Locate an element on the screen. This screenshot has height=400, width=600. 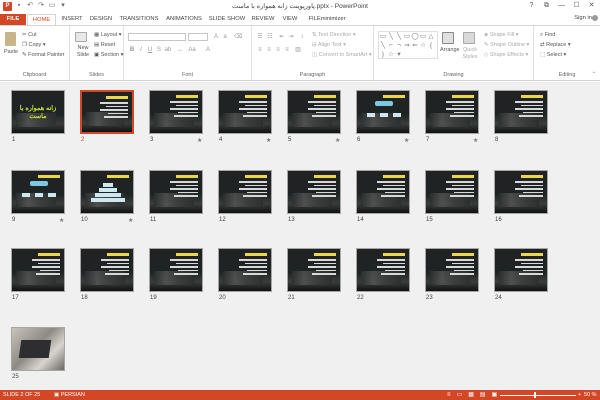
zoom-in-button: + is located at coordinates (579, 395).